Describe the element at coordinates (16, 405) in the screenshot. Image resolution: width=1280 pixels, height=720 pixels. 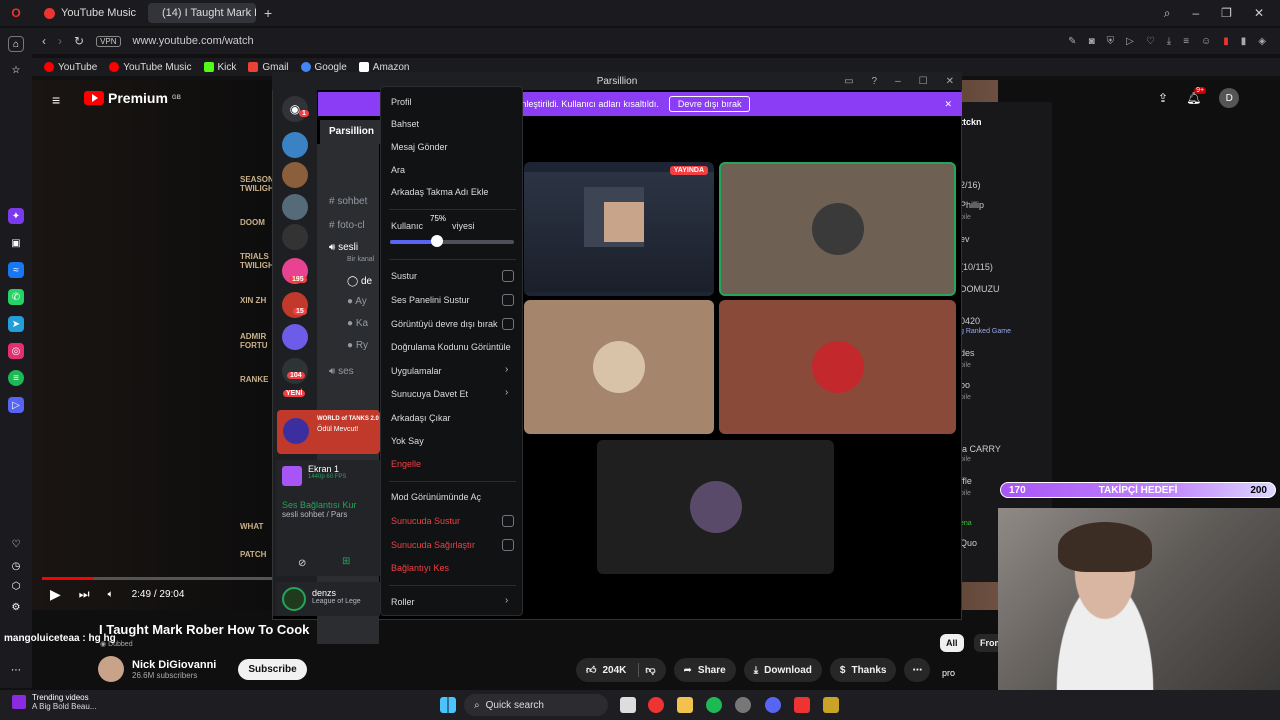
I see `player-icon: ▷` at that location.